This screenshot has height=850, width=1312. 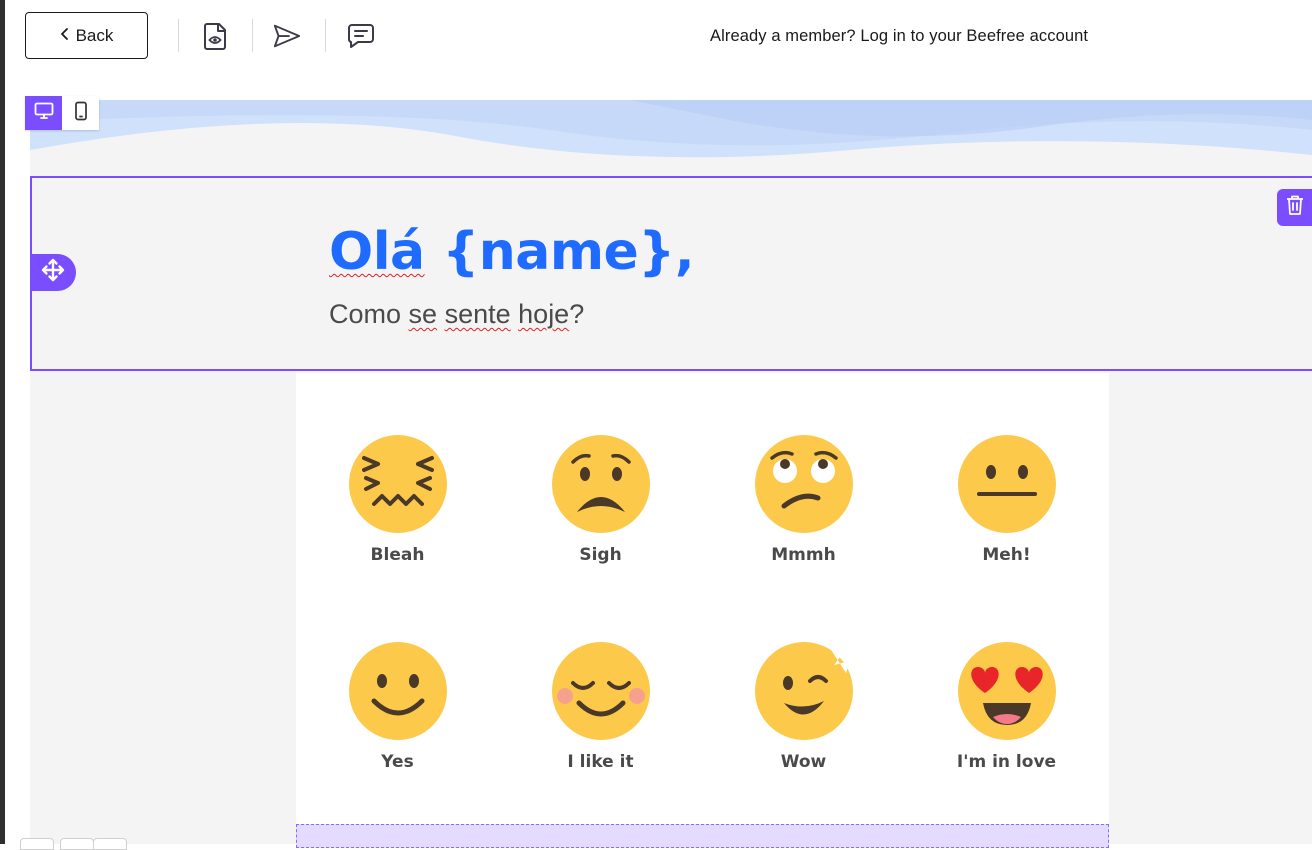 What do you see at coordinates (1006, 691) in the screenshot?
I see `heart-eyes-face-icon` at bounding box center [1006, 691].